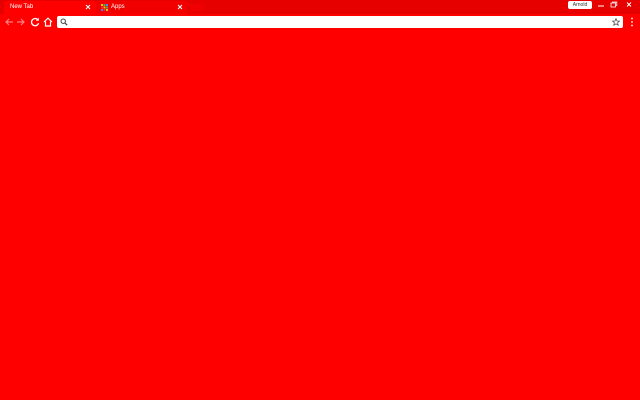  Describe the element at coordinates (104, 7) in the screenshot. I see `apps-grid-icon` at that location.